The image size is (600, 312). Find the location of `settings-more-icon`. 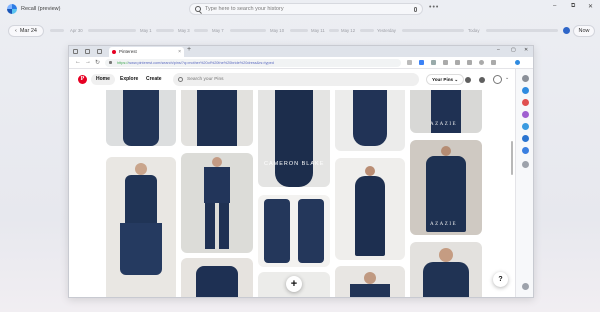

settings-more-icon is located at coordinates (493, 62).